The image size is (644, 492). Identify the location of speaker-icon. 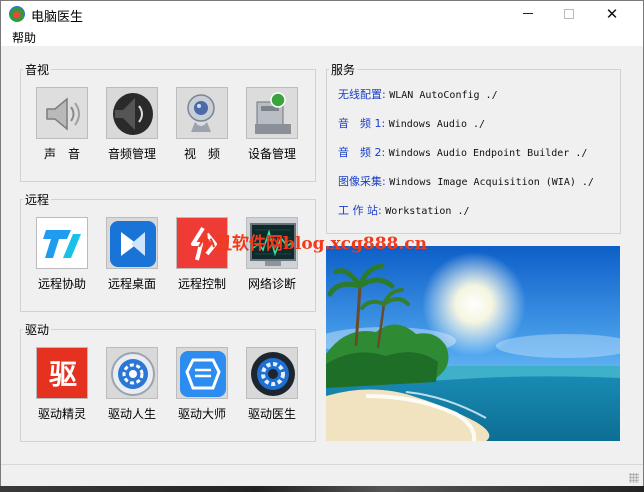
(62, 113).